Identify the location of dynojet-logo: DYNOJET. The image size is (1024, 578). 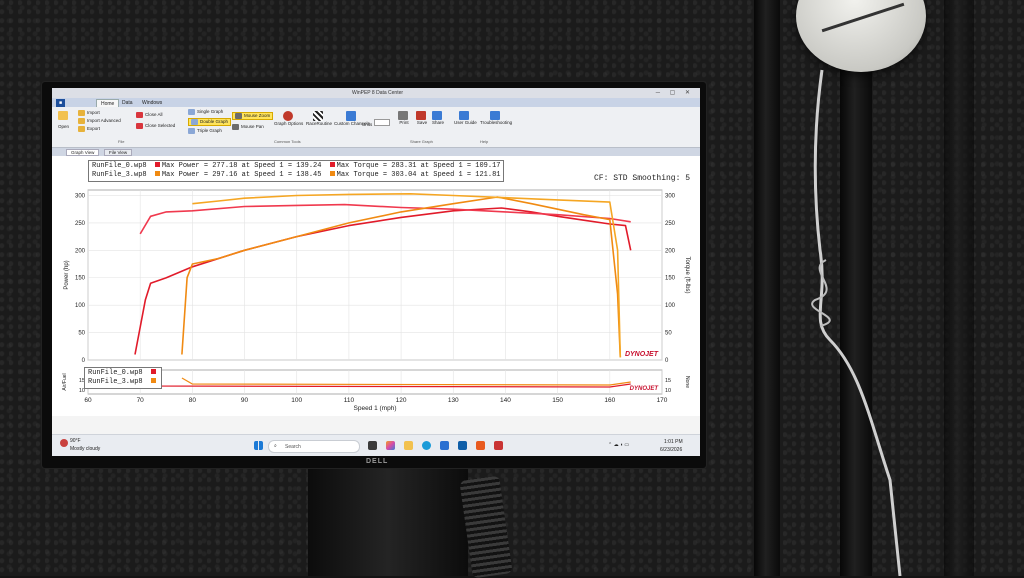
(642, 354).